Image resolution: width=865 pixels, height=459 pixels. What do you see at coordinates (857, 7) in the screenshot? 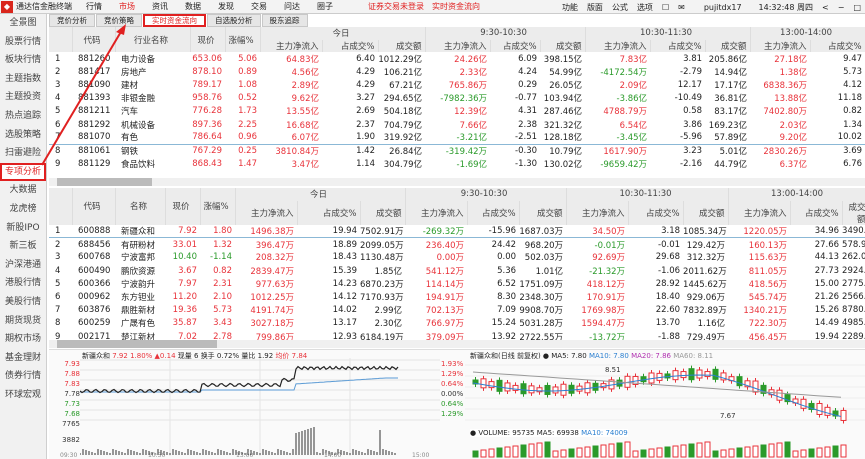
I see `maximize-button: □` at bounding box center [857, 7].